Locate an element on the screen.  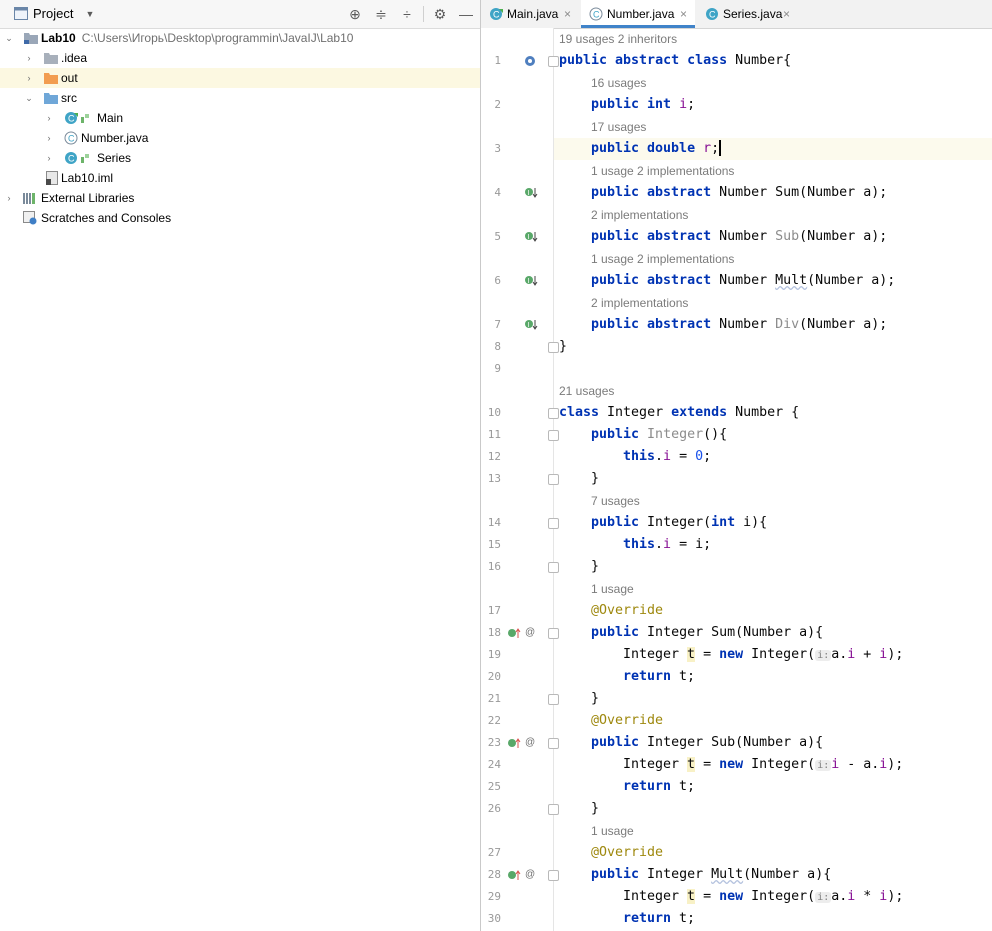
line-number: 11 is located at coordinates (494, 434).